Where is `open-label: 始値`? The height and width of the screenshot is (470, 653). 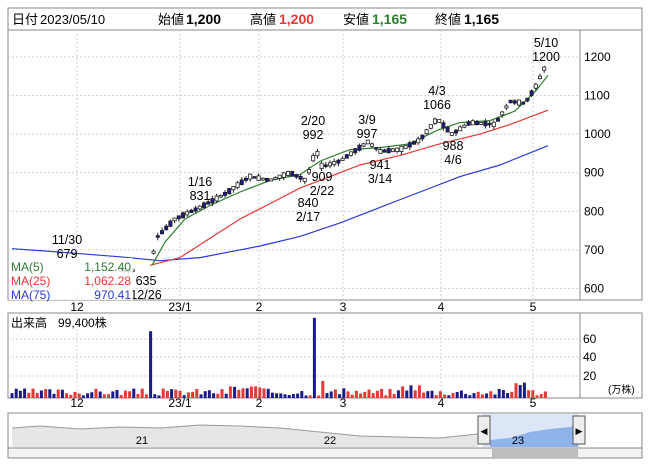
open-label: 始値 is located at coordinates (171, 19).